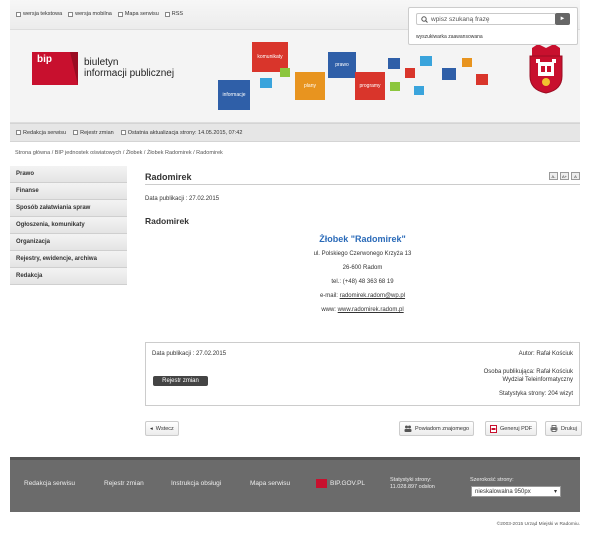  Describe the element at coordinates (173, 14) in the screenshot. I see `top-link-rss: RSS` at that location.